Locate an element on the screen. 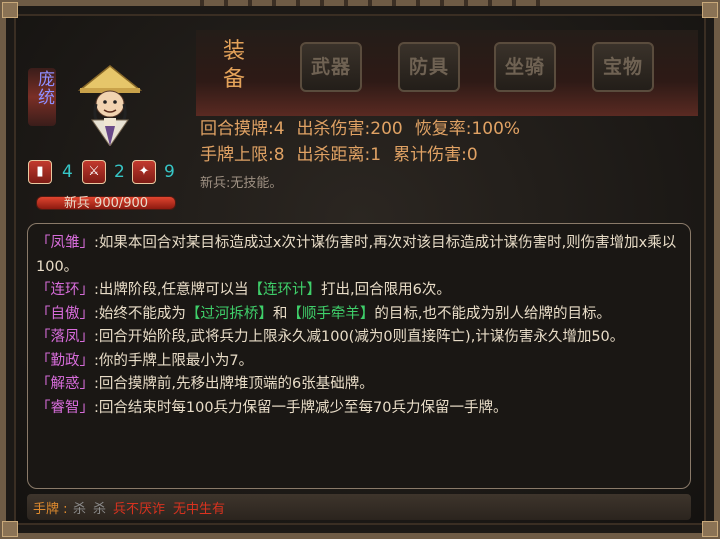  skill-entry: 「解惑」:回合摸牌前,先移出牌堆顶端的6张基础牌。 is located at coordinates (358, 385).